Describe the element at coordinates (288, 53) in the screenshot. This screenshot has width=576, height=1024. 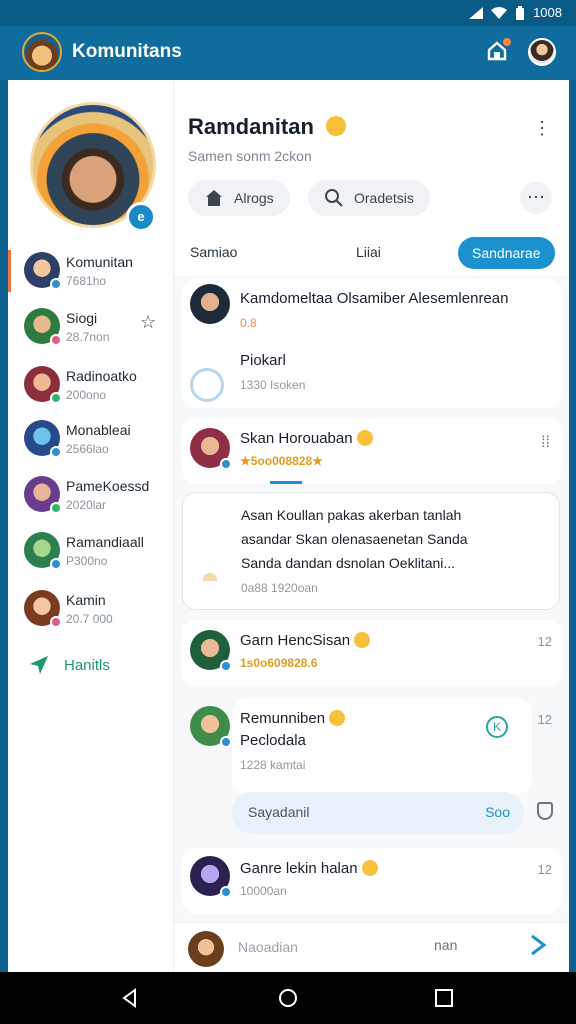
I see `app-bar: Komunitans` at that location.